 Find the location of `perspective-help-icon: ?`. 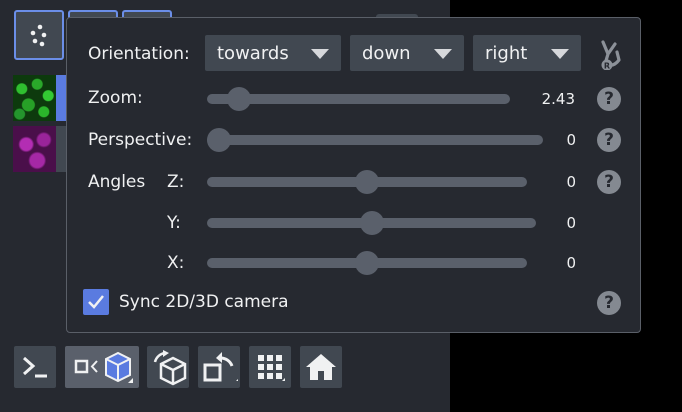

perspective-help-icon: ? is located at coordinates (609, 140).